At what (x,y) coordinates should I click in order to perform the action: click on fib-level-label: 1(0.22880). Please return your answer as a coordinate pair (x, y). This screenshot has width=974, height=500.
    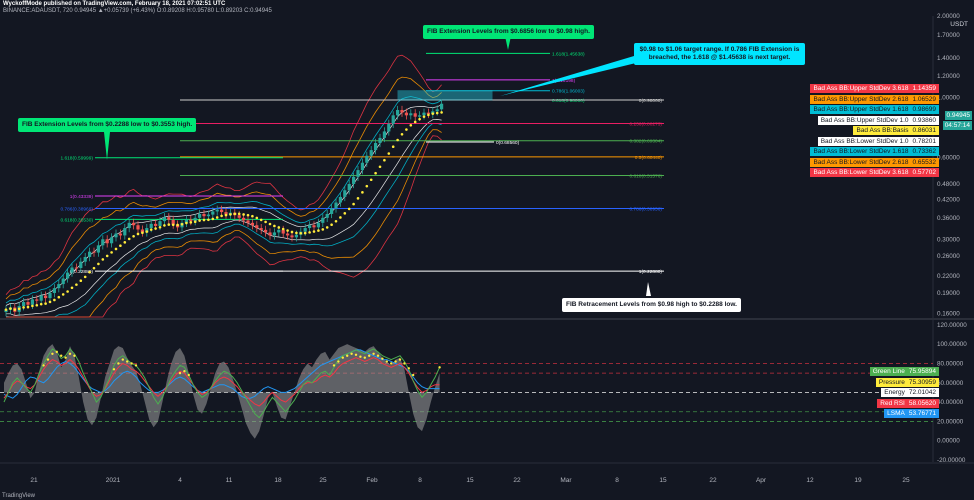
    Looking at the image, I should click on (651, 272).